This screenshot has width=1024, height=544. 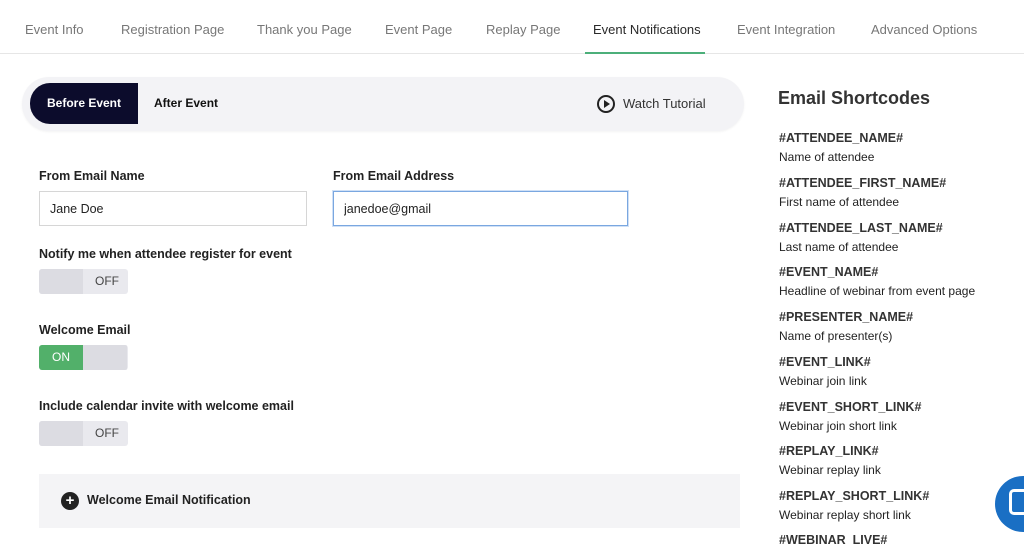 I want to click on shortcode-event-link: #EVENT_LINK#, so click(x=825, y=362).